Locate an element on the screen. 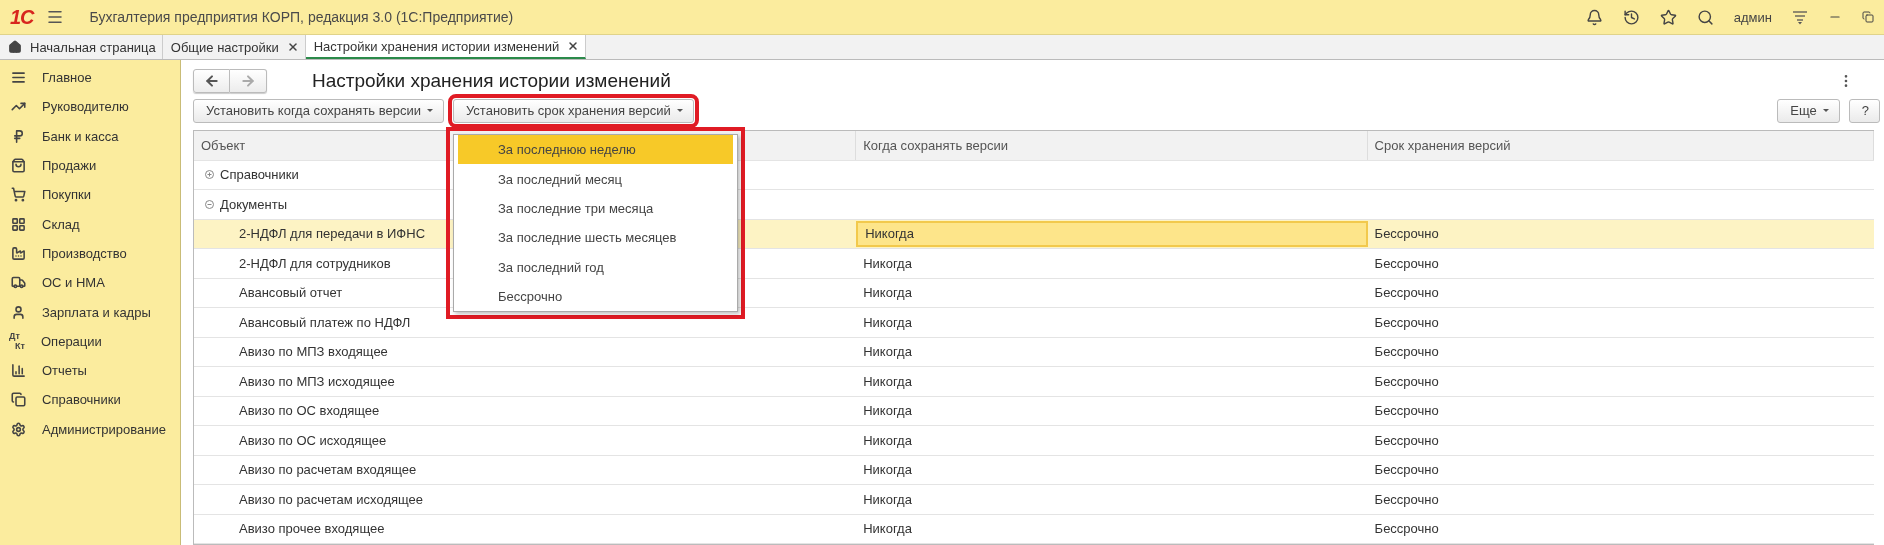  table-cell: 2-НДФЛ для сотрудников is located at coordinates (315, 263).